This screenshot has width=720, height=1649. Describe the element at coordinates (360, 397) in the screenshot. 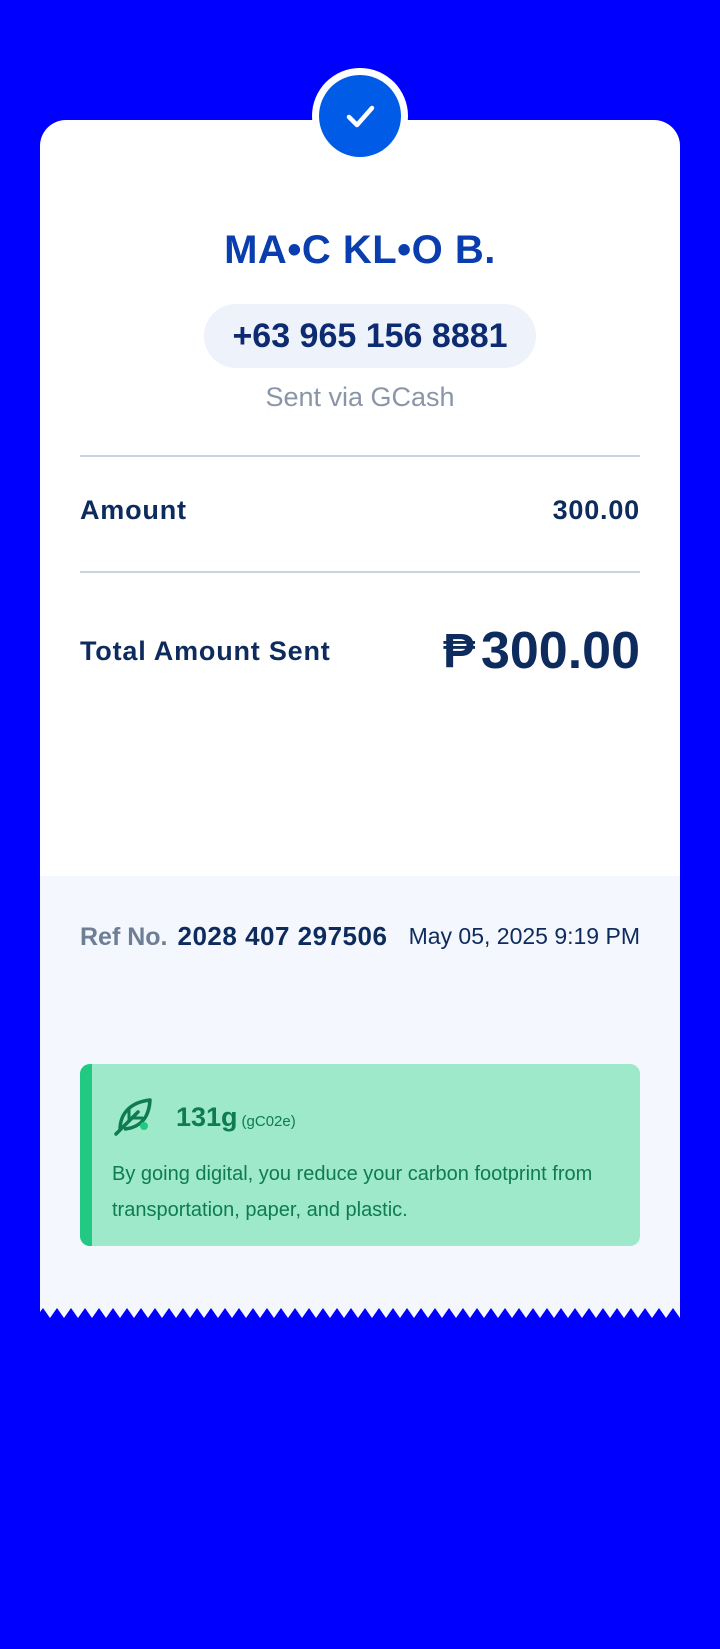

I see `sent-via-label: Sent via GCash` at that location.